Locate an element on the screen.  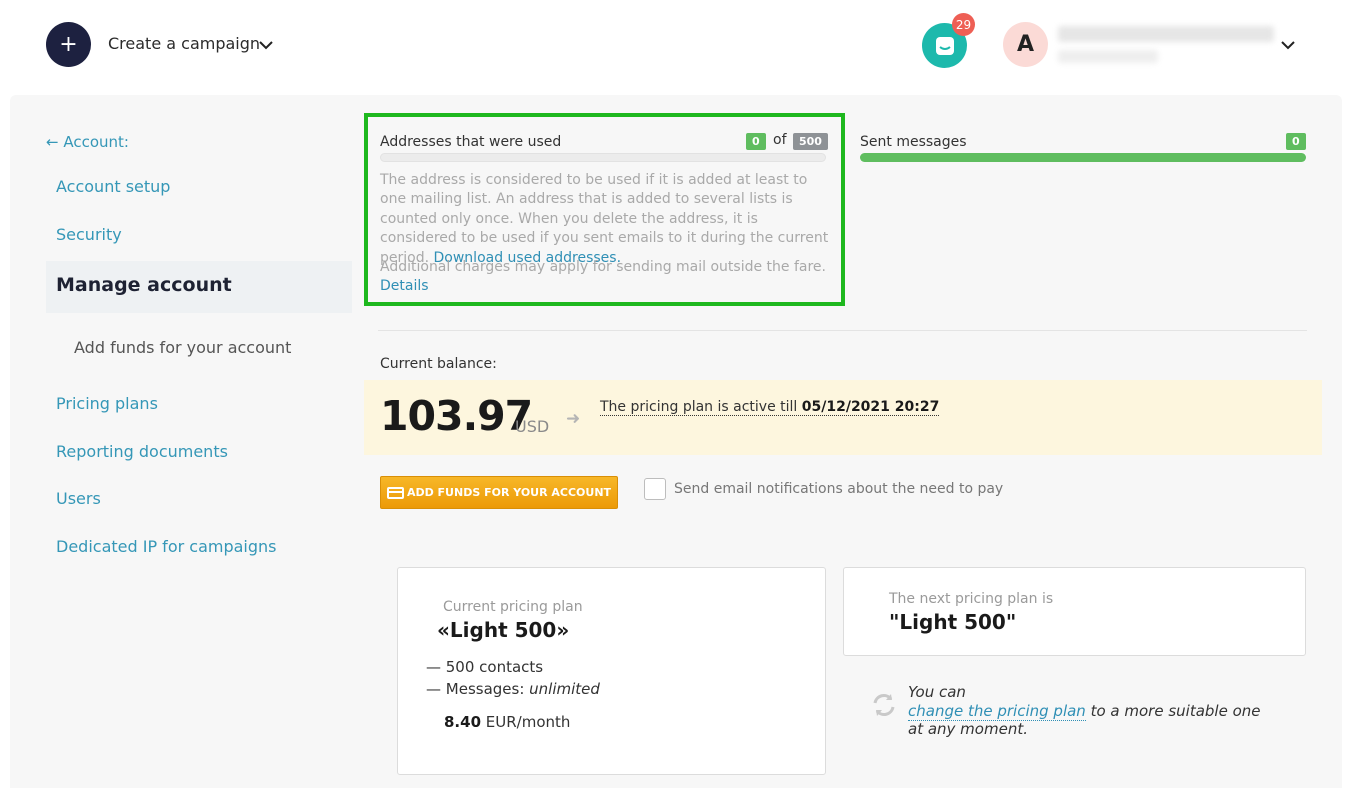
sidebar-item-pricing-plans: Pricing plans is located at coordinates (107, 403).